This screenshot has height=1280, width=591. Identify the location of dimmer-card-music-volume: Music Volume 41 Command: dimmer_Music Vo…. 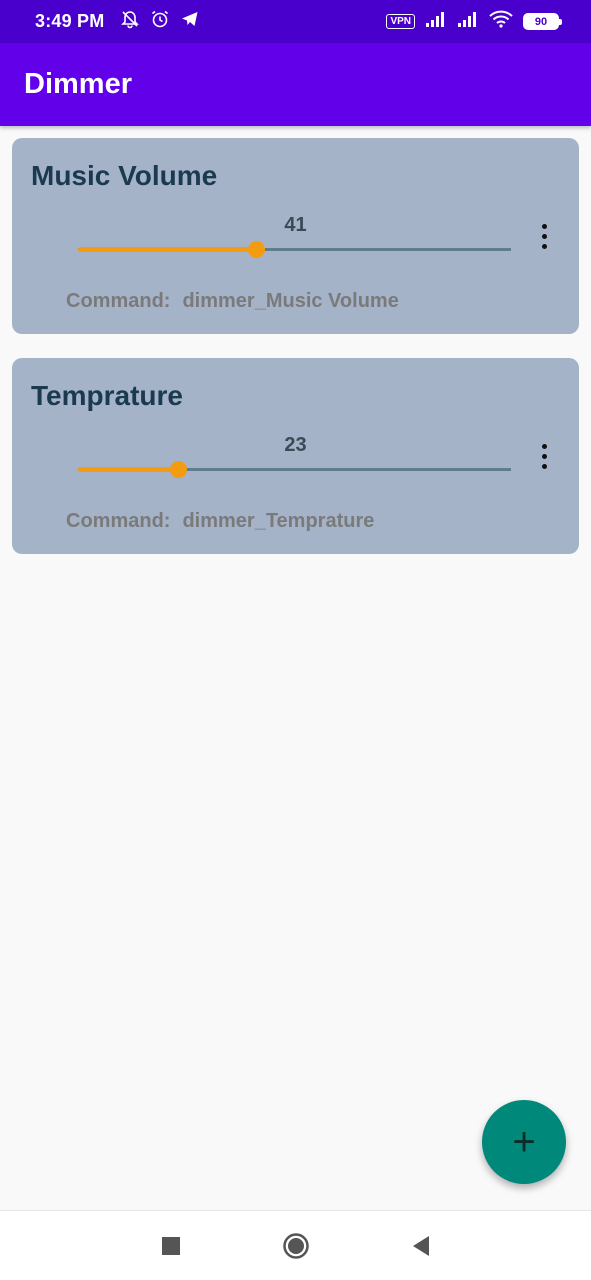
(295, 236).